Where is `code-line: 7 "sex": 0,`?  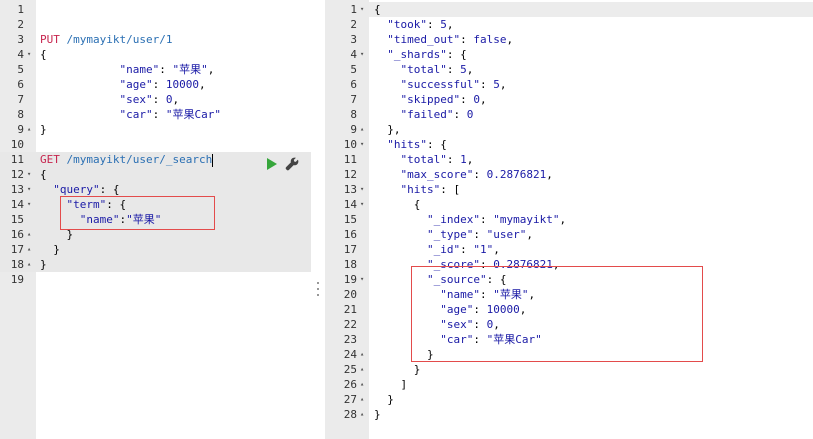 code-line: 7 "sex": 0, is located at coordinates (155, 99).